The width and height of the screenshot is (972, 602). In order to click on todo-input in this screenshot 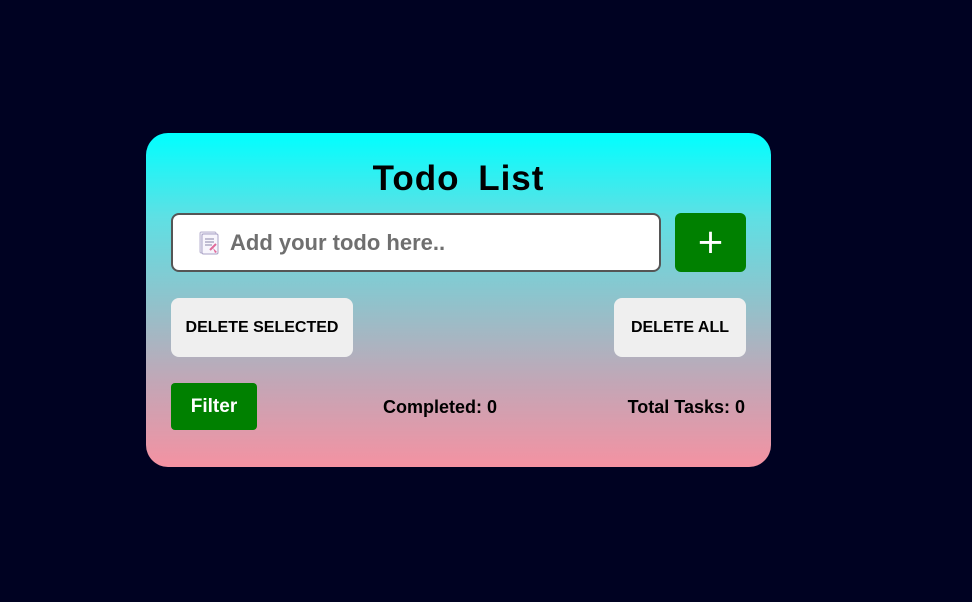, I will do `click(430, 242)`.